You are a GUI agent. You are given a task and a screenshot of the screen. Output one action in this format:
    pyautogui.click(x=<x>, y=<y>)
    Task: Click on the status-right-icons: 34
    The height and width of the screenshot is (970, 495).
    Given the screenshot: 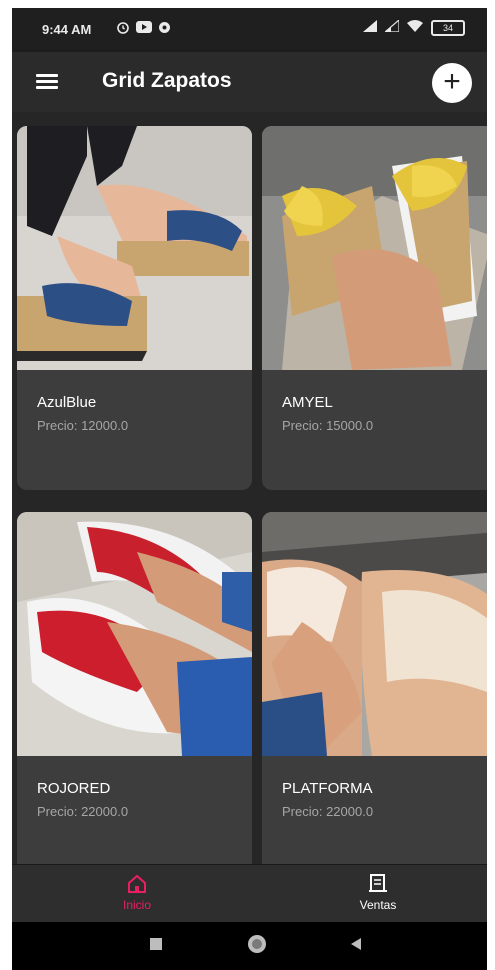 What is the action you would take?
    pyautogui.click(x=414, y=27)
    